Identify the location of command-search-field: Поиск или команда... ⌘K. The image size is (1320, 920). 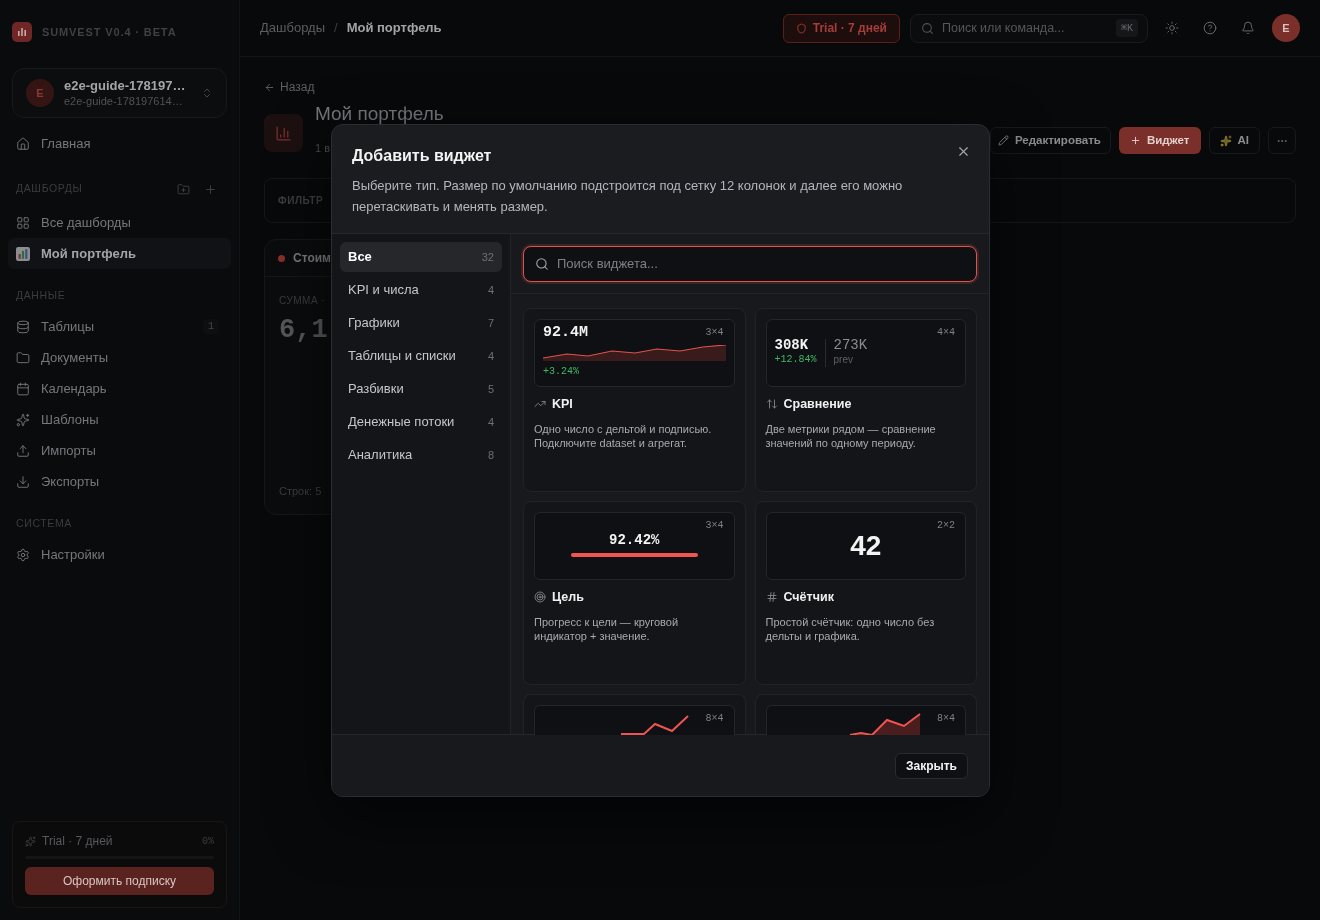
(1029, 28).